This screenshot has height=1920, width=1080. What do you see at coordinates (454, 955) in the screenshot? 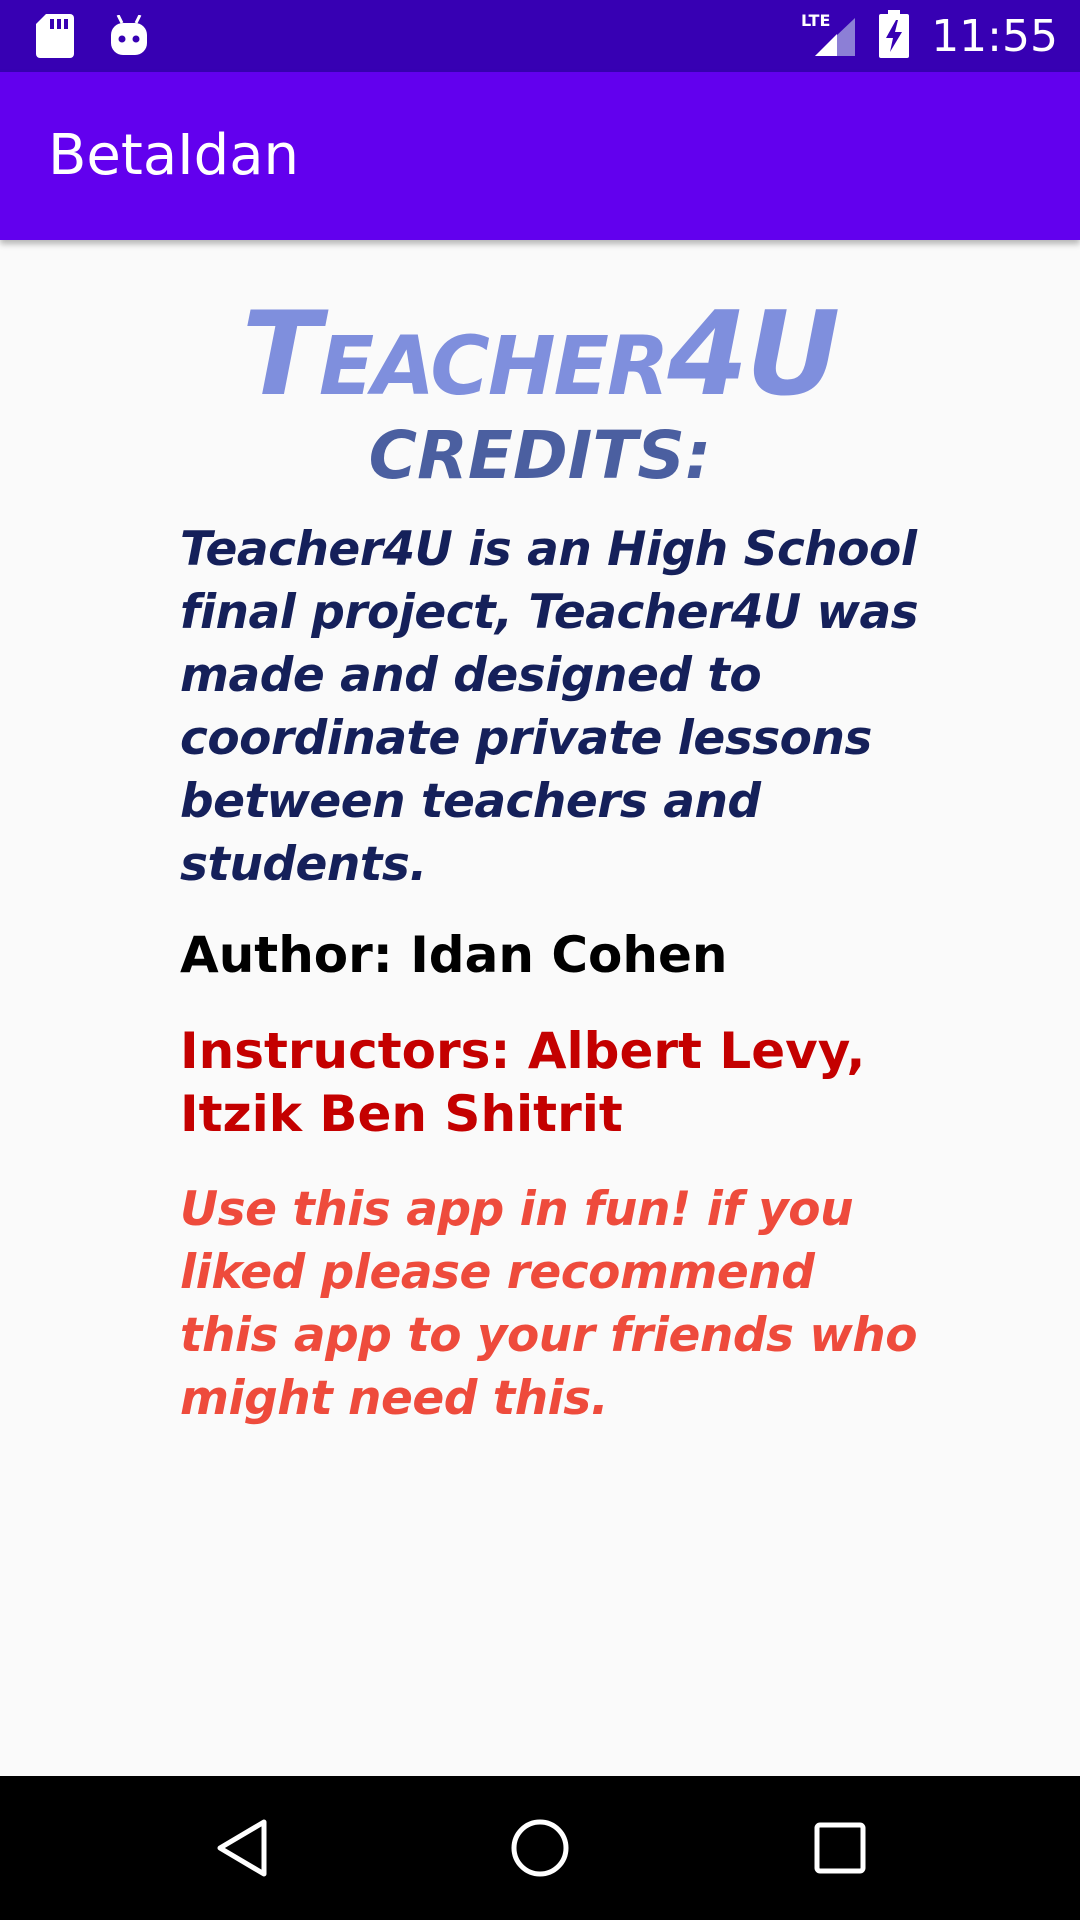
I see `author-text: Author: Idan Cohen` at bounding box center [454, 955].